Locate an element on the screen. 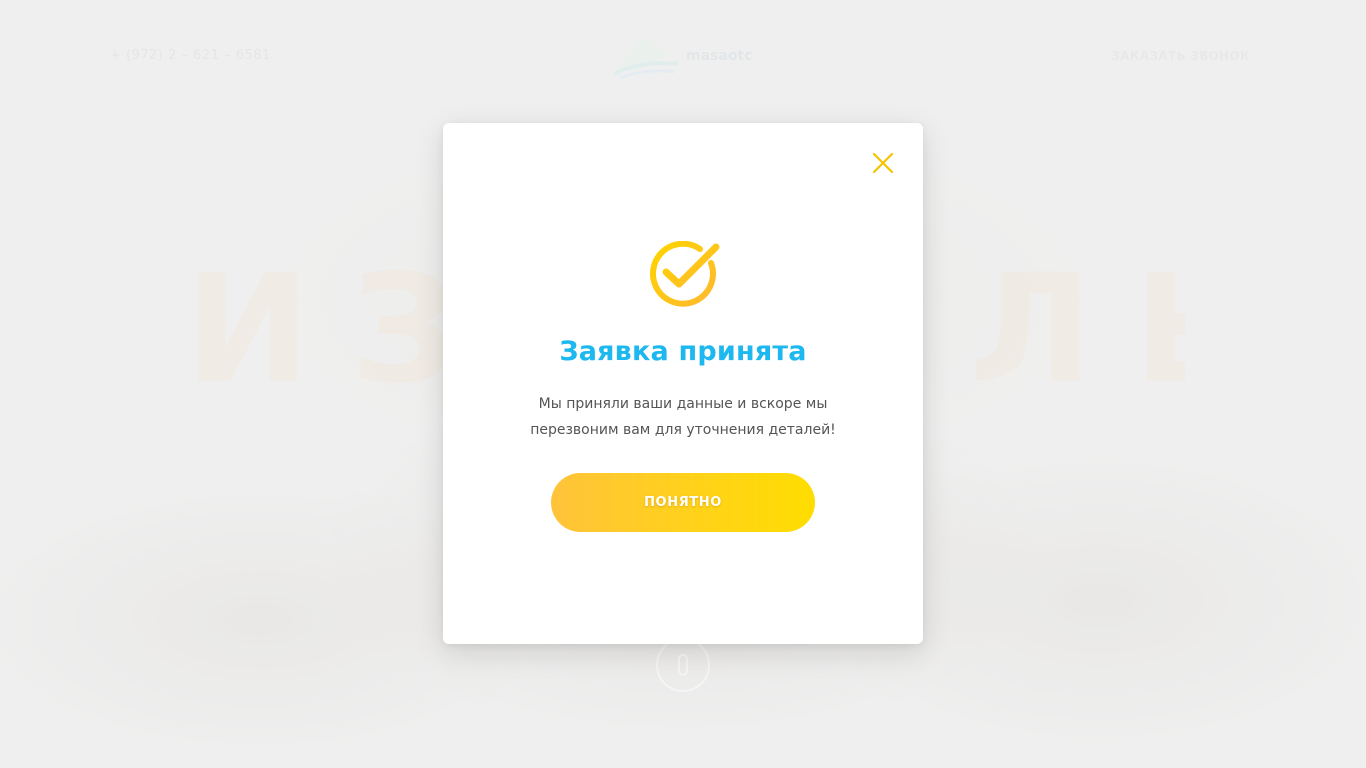 This screenshot has height=768, width=1366. modal-message-line-1: Мы приняли ваши данные и вскоре мы is located at coordinates (683, 404).